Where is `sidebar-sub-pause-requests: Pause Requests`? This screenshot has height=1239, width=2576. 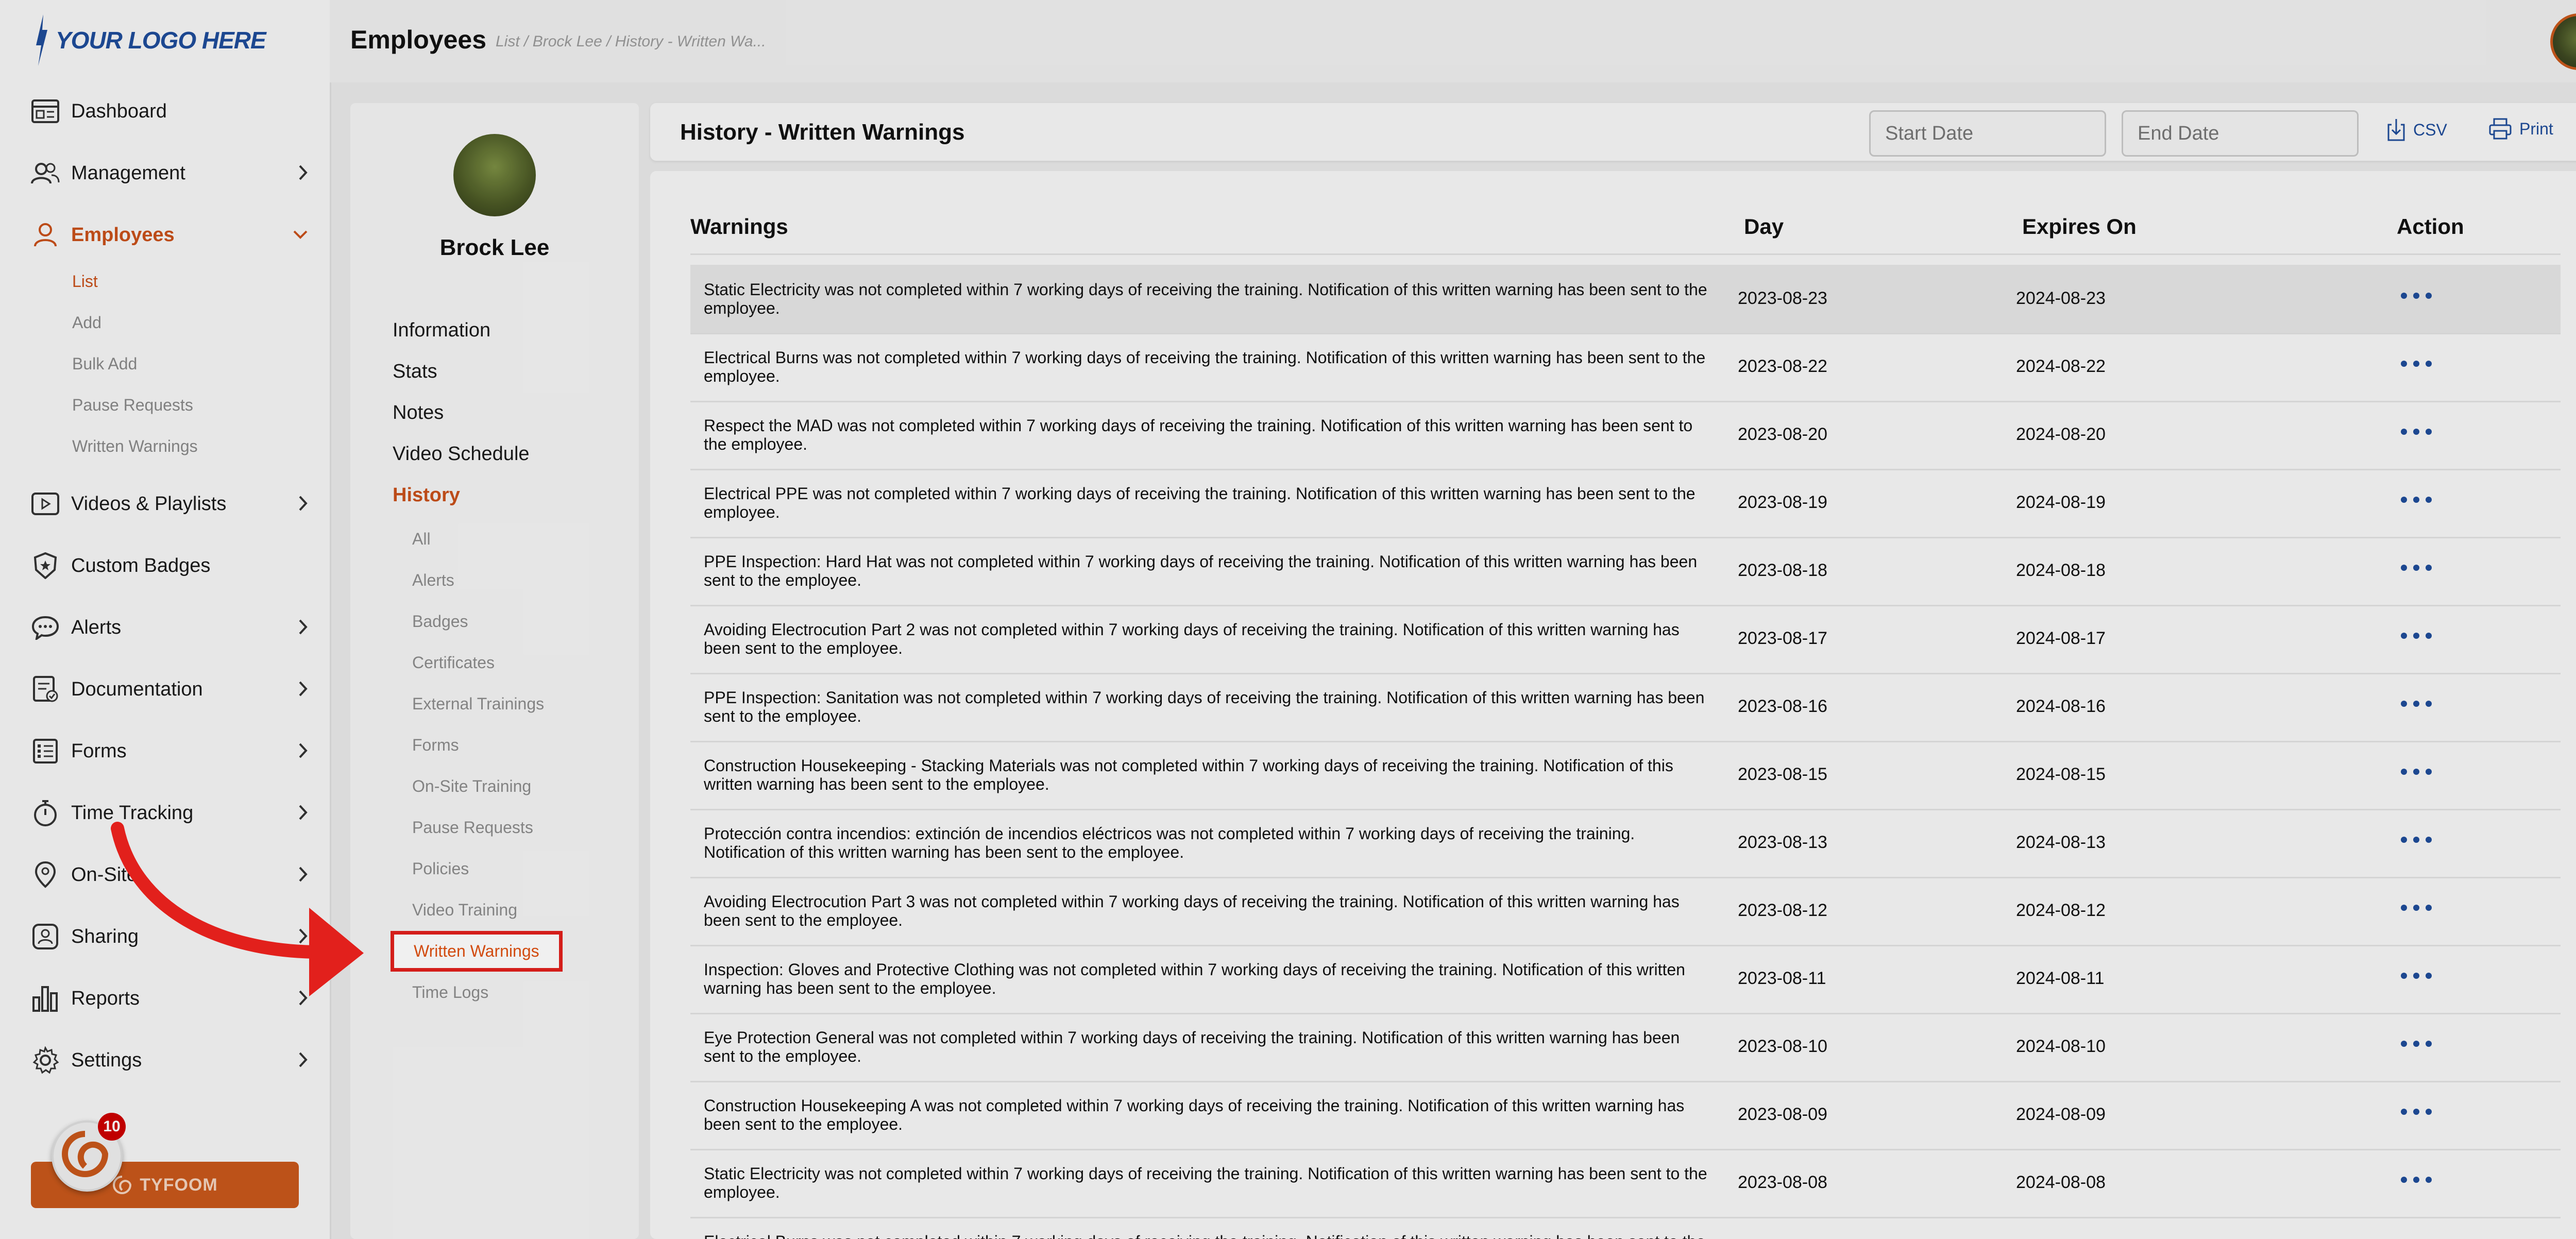
sidebar-sub-pause-requests: Pause Requests is located at coordinates (132, 405).